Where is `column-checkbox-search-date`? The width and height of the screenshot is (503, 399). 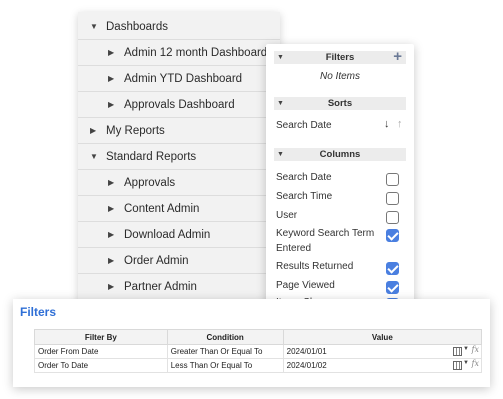 column-checkbox-search-date is located at coordinates (392, 179).